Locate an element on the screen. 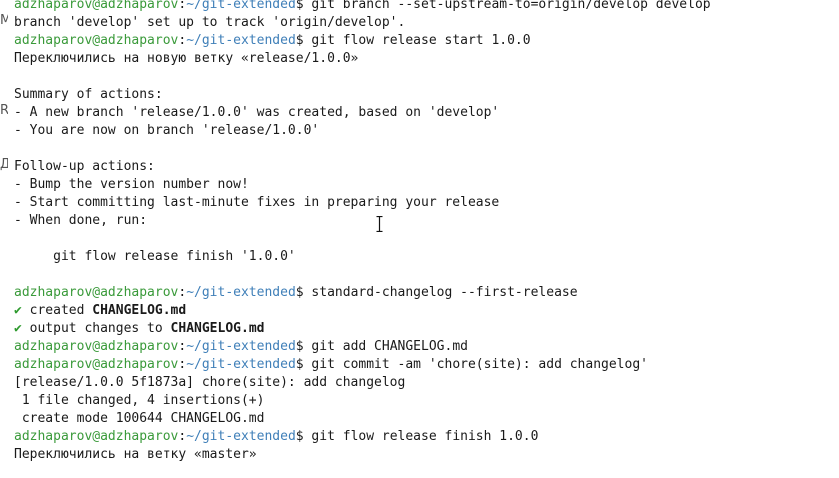 Image resolution: width=839 pixels, height=478 pixels. output-line: git flow release finish '1.0.0' is located at coordinates (155, 256).